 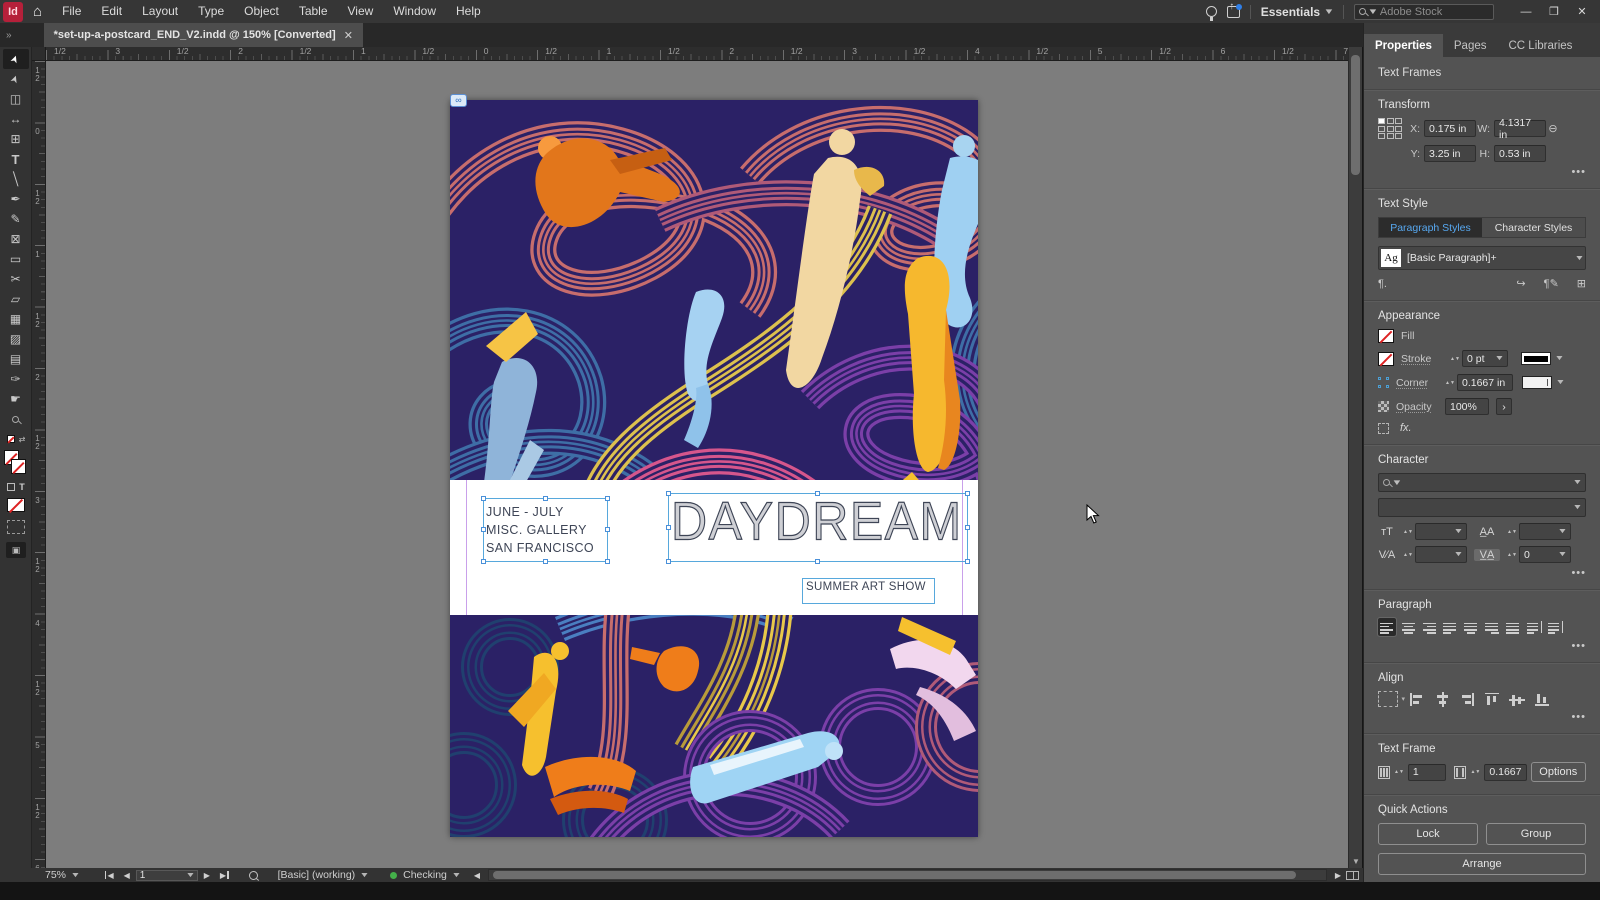 What do you see at coordinates (1467, 406) in the screenshot?
I see `opacity-field: 100%` at bounding box center [1467, 406].